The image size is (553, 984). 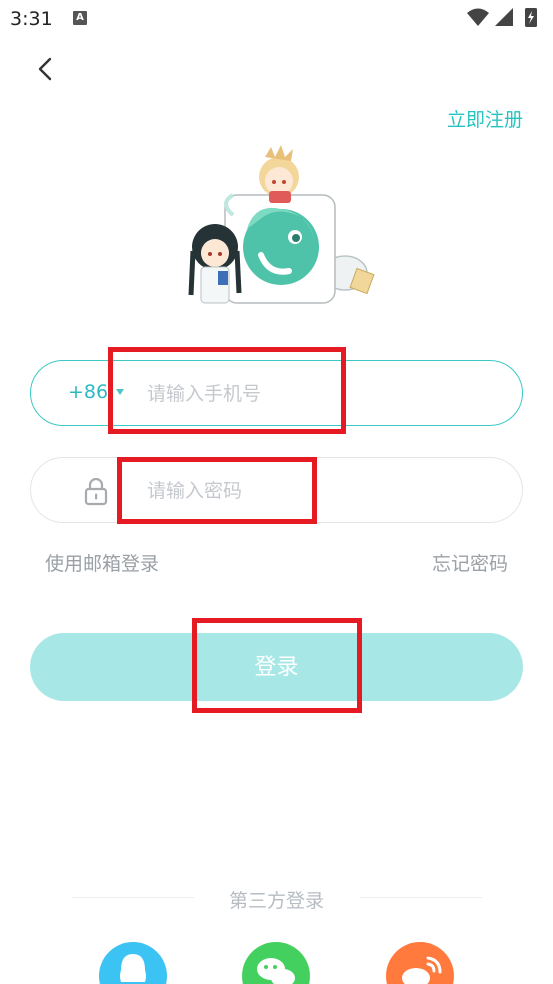 What do you see at coordinates (80, 18) in the screenshot?
I see `notification-icon: A` at bounding box center [80, 18].